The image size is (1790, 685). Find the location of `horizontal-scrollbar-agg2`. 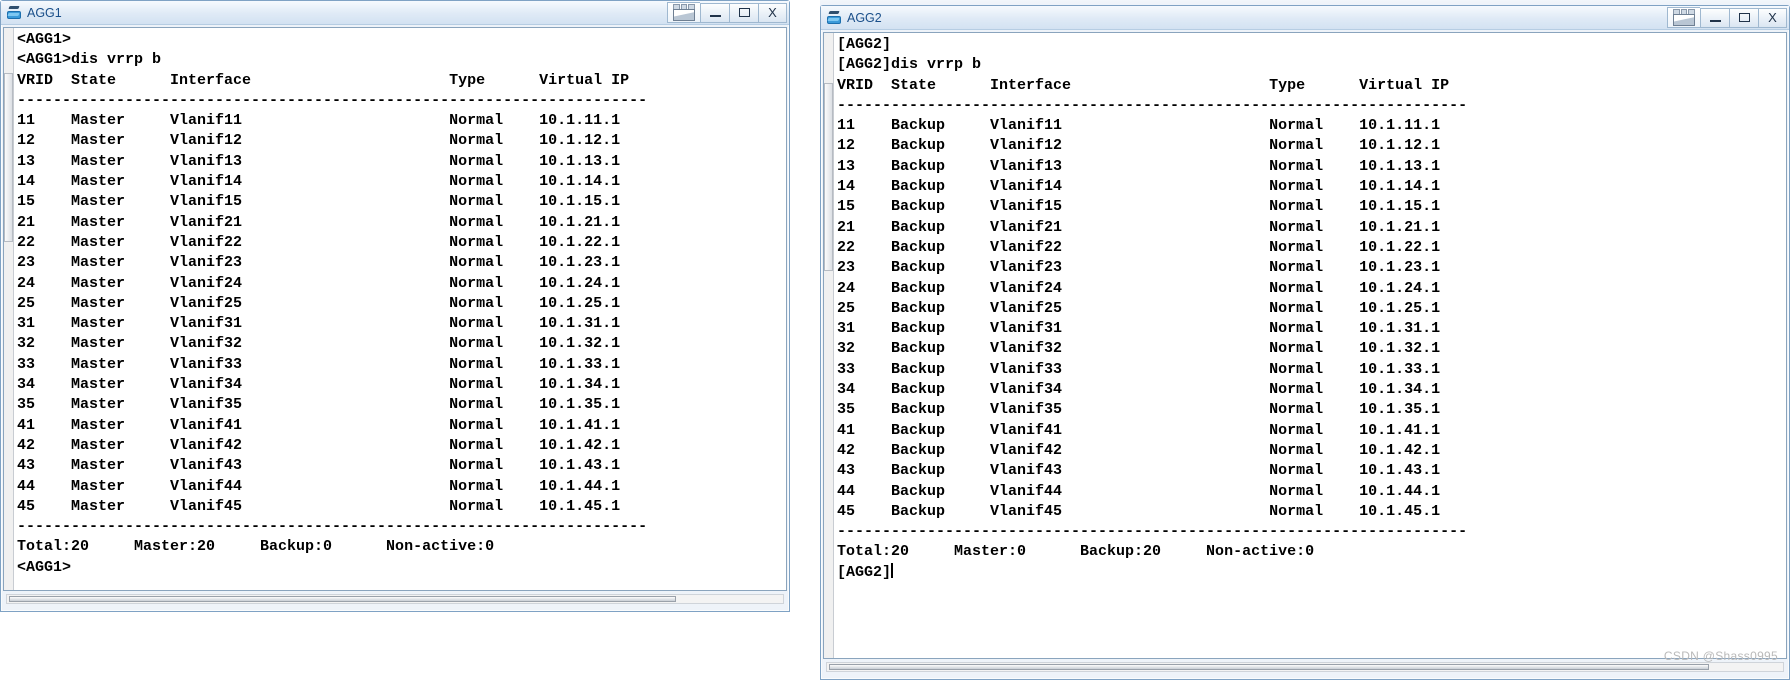

horizontal-scrollbar-agg2 is located at coordinates (1305, 667).